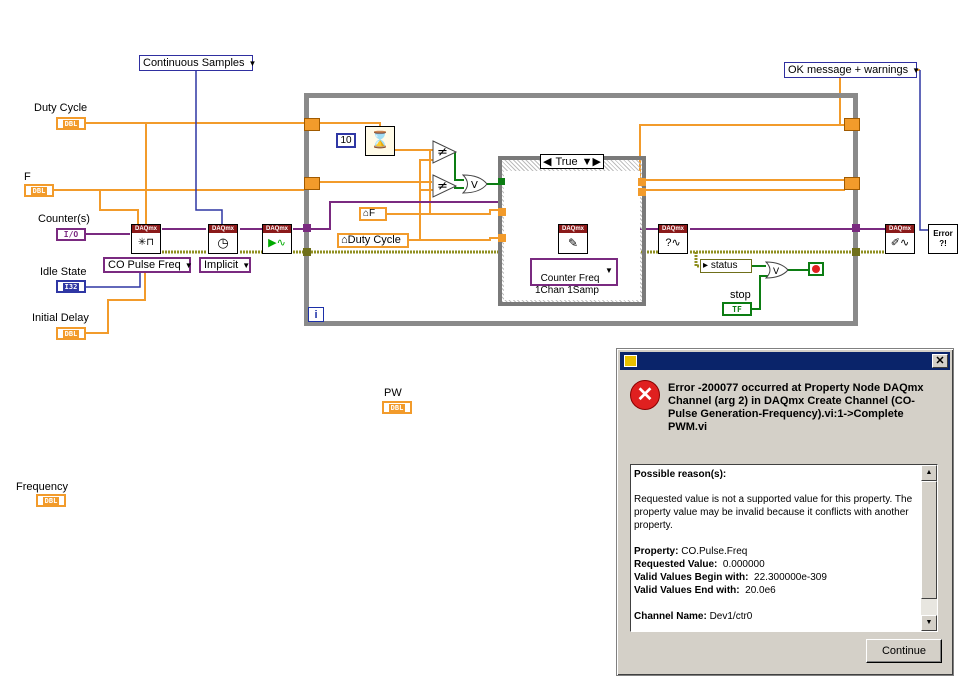  What do you see at coordinates (373, 240) in the screenshot?
I see `duty-local-variable: ⌂Duty Cycle` at bounding box center [373, 240].